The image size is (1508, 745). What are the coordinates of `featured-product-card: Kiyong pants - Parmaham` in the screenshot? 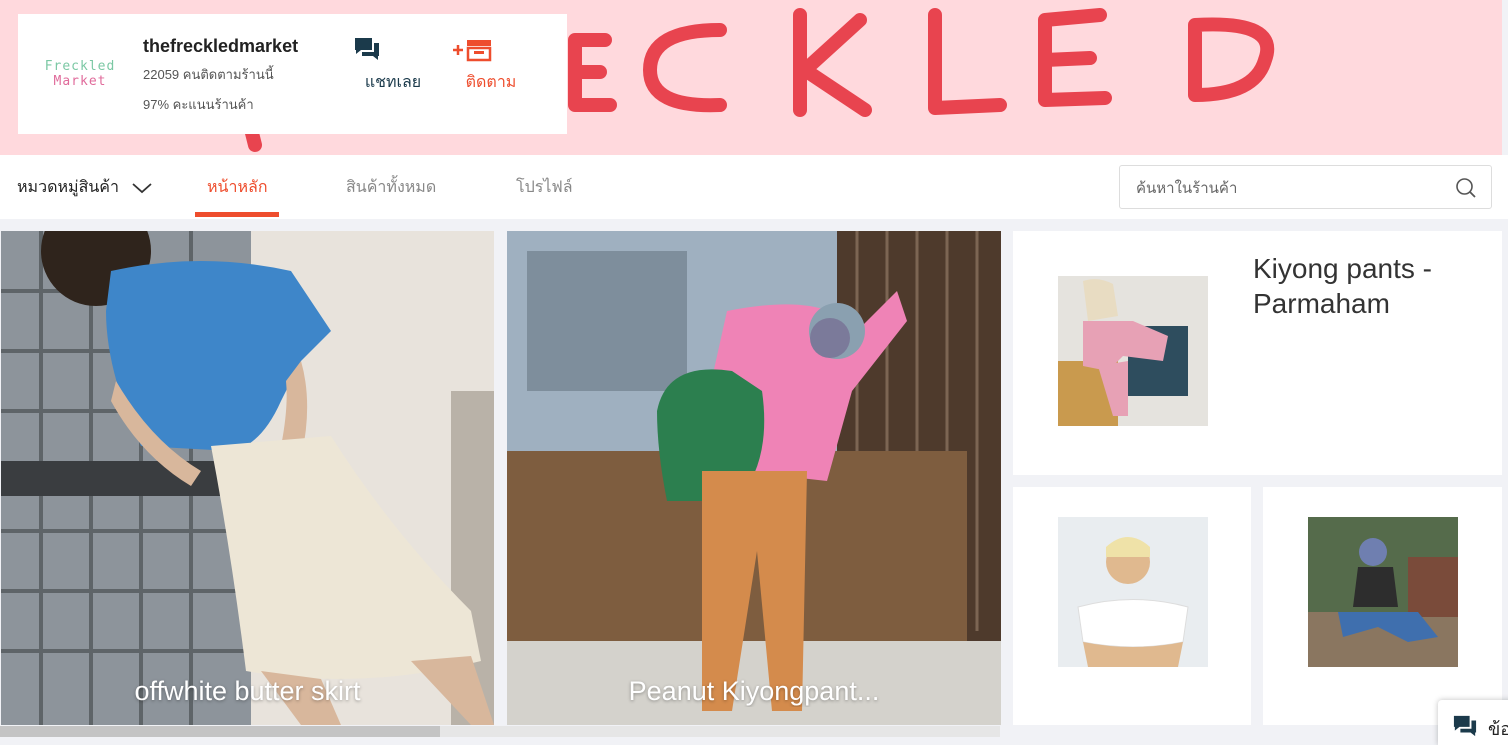 It's located at (1257, 353).